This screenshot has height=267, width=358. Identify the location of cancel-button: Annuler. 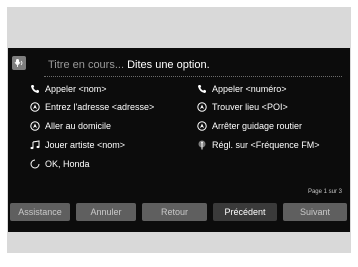
(106, 212).